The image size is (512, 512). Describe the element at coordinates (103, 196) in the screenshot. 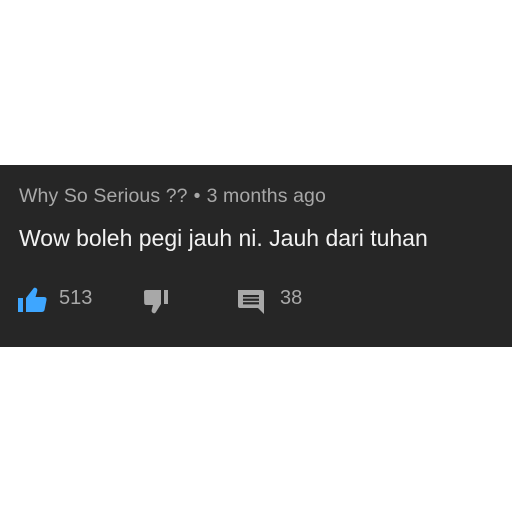

I see `comment-author: Why So Serious ??` at that location.